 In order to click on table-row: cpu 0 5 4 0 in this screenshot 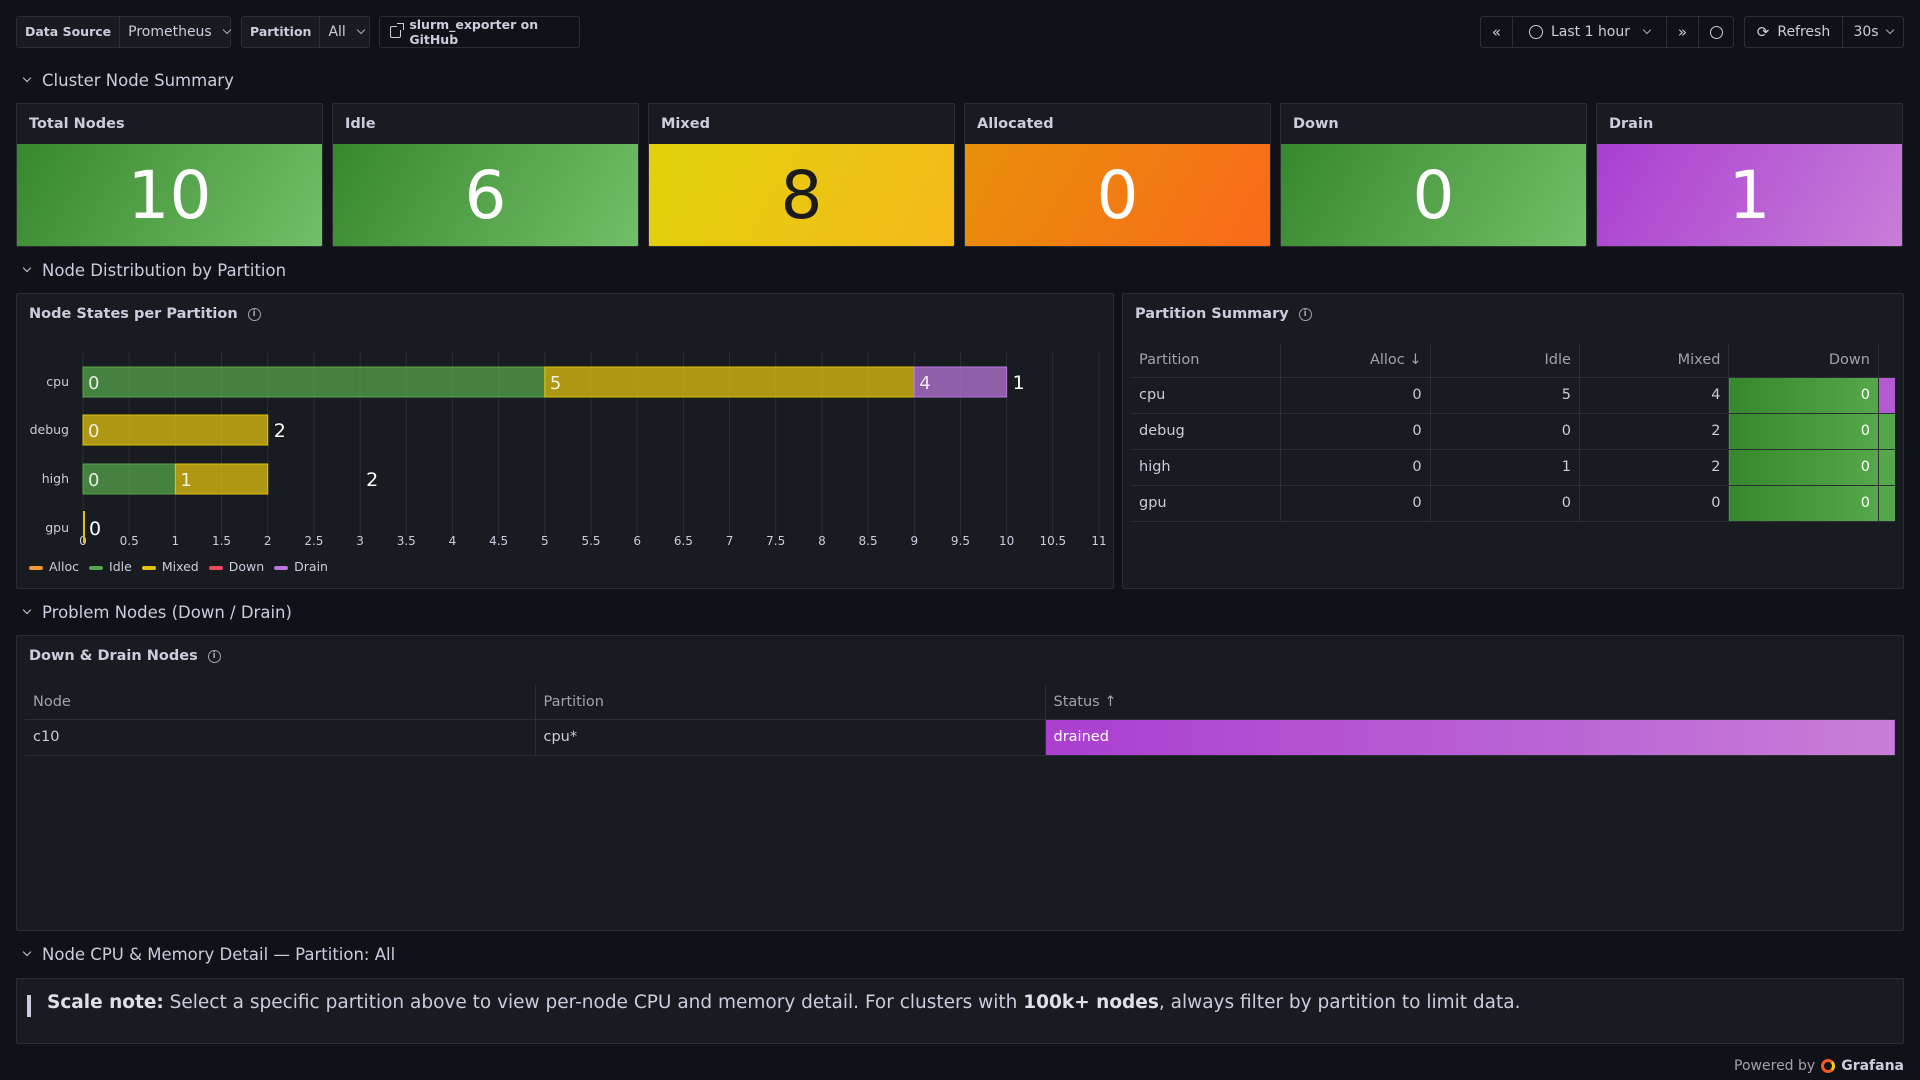, I will do `click(1513, 395)`.